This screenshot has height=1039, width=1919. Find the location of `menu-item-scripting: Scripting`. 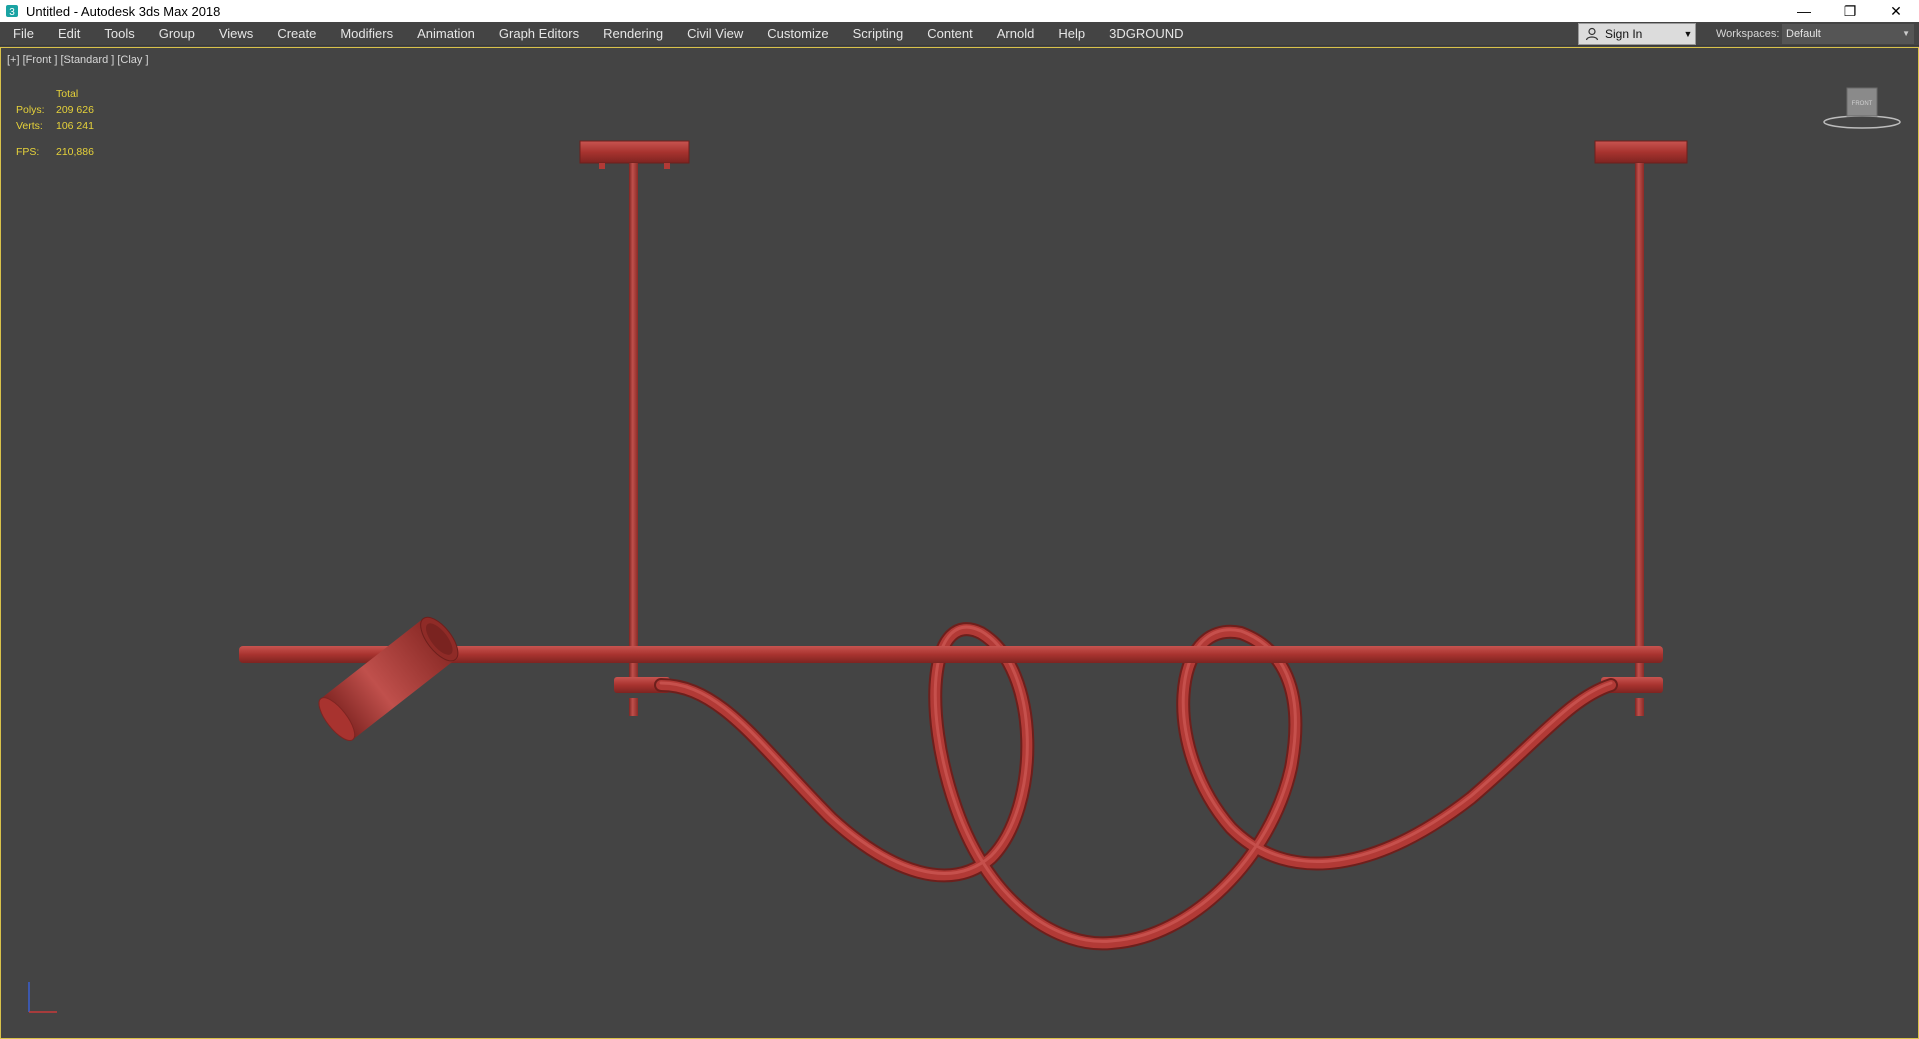

menu-item-scripting: Scripting is located at coordinates (878, 34).